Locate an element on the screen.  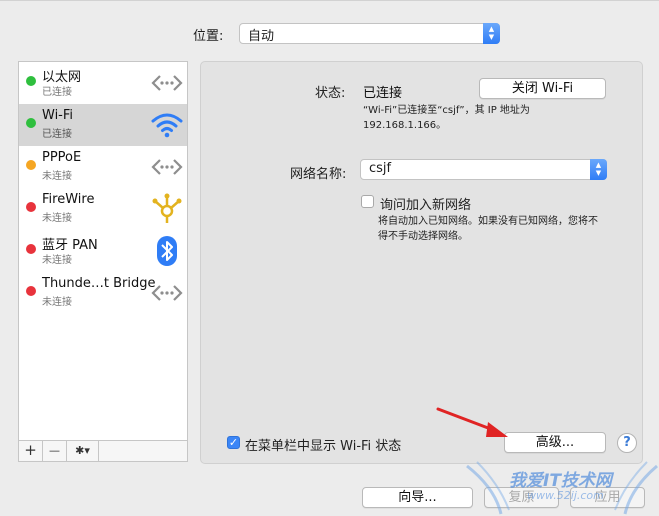
window-top-border is located at coordinates (329, 0).